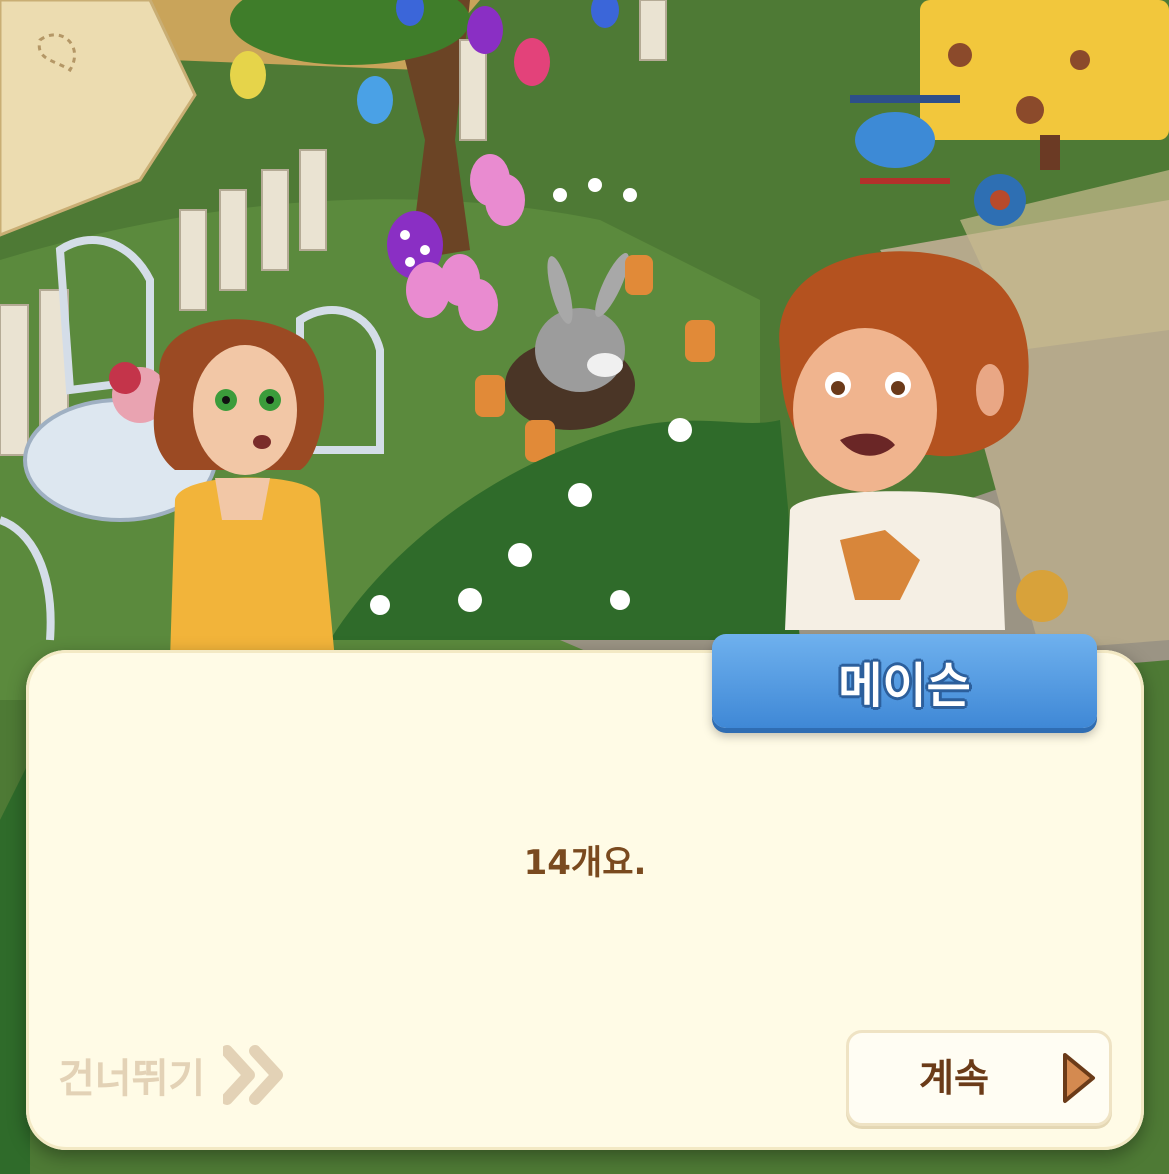  Describe the element at coordinates (1079, 1078) in the screenshot. I see `play-arrow-icon` at that location.